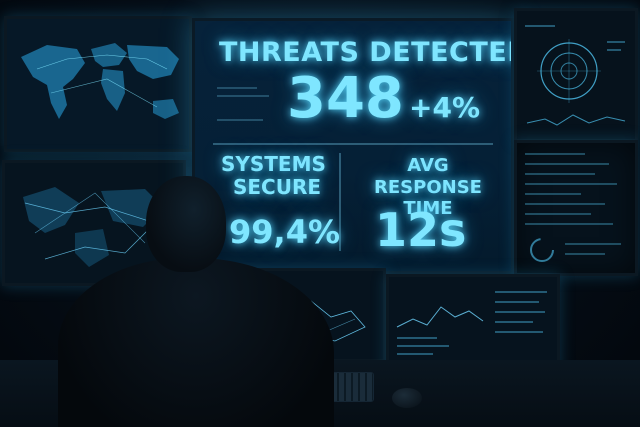 The height and width of the screenshot is (427, 640). I want to click on section-divider, so click(353, 144).